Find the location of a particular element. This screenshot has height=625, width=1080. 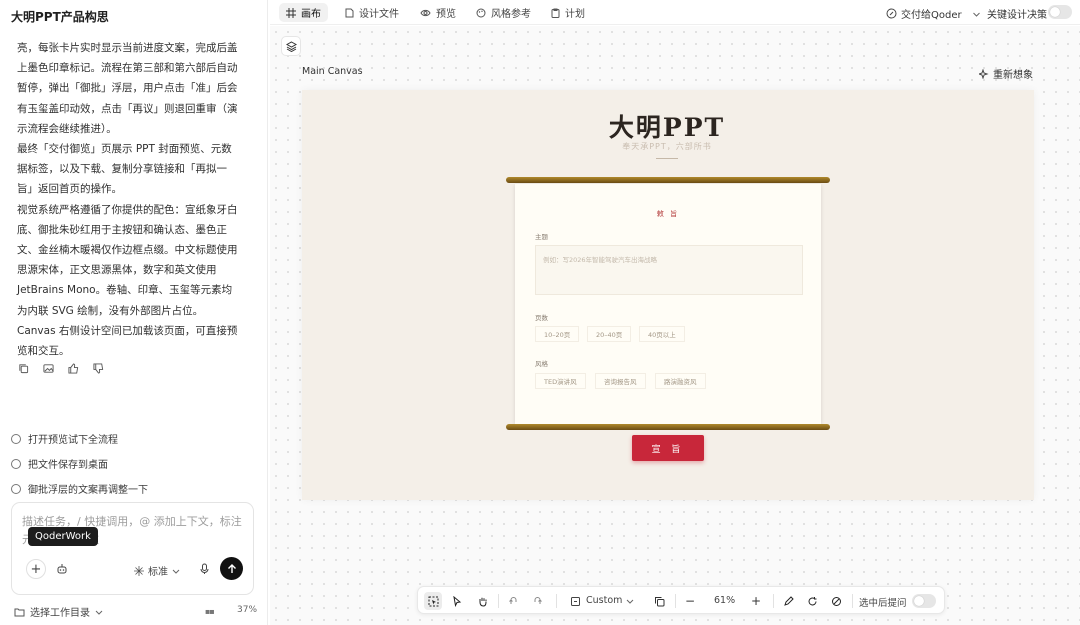

tab-plan: 计划 is located at coordinates (568, 12).